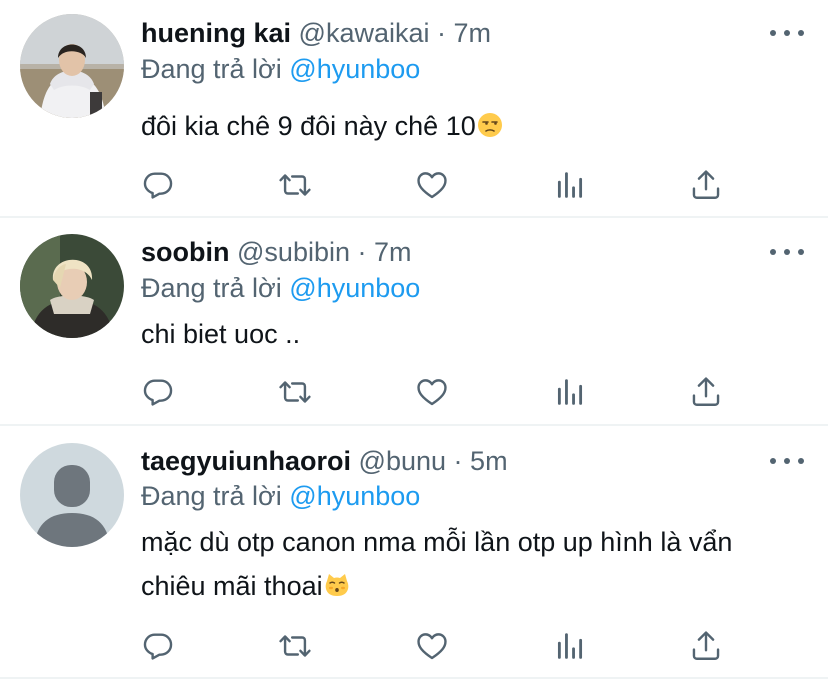  I want to click on divider, so click(414, 678).